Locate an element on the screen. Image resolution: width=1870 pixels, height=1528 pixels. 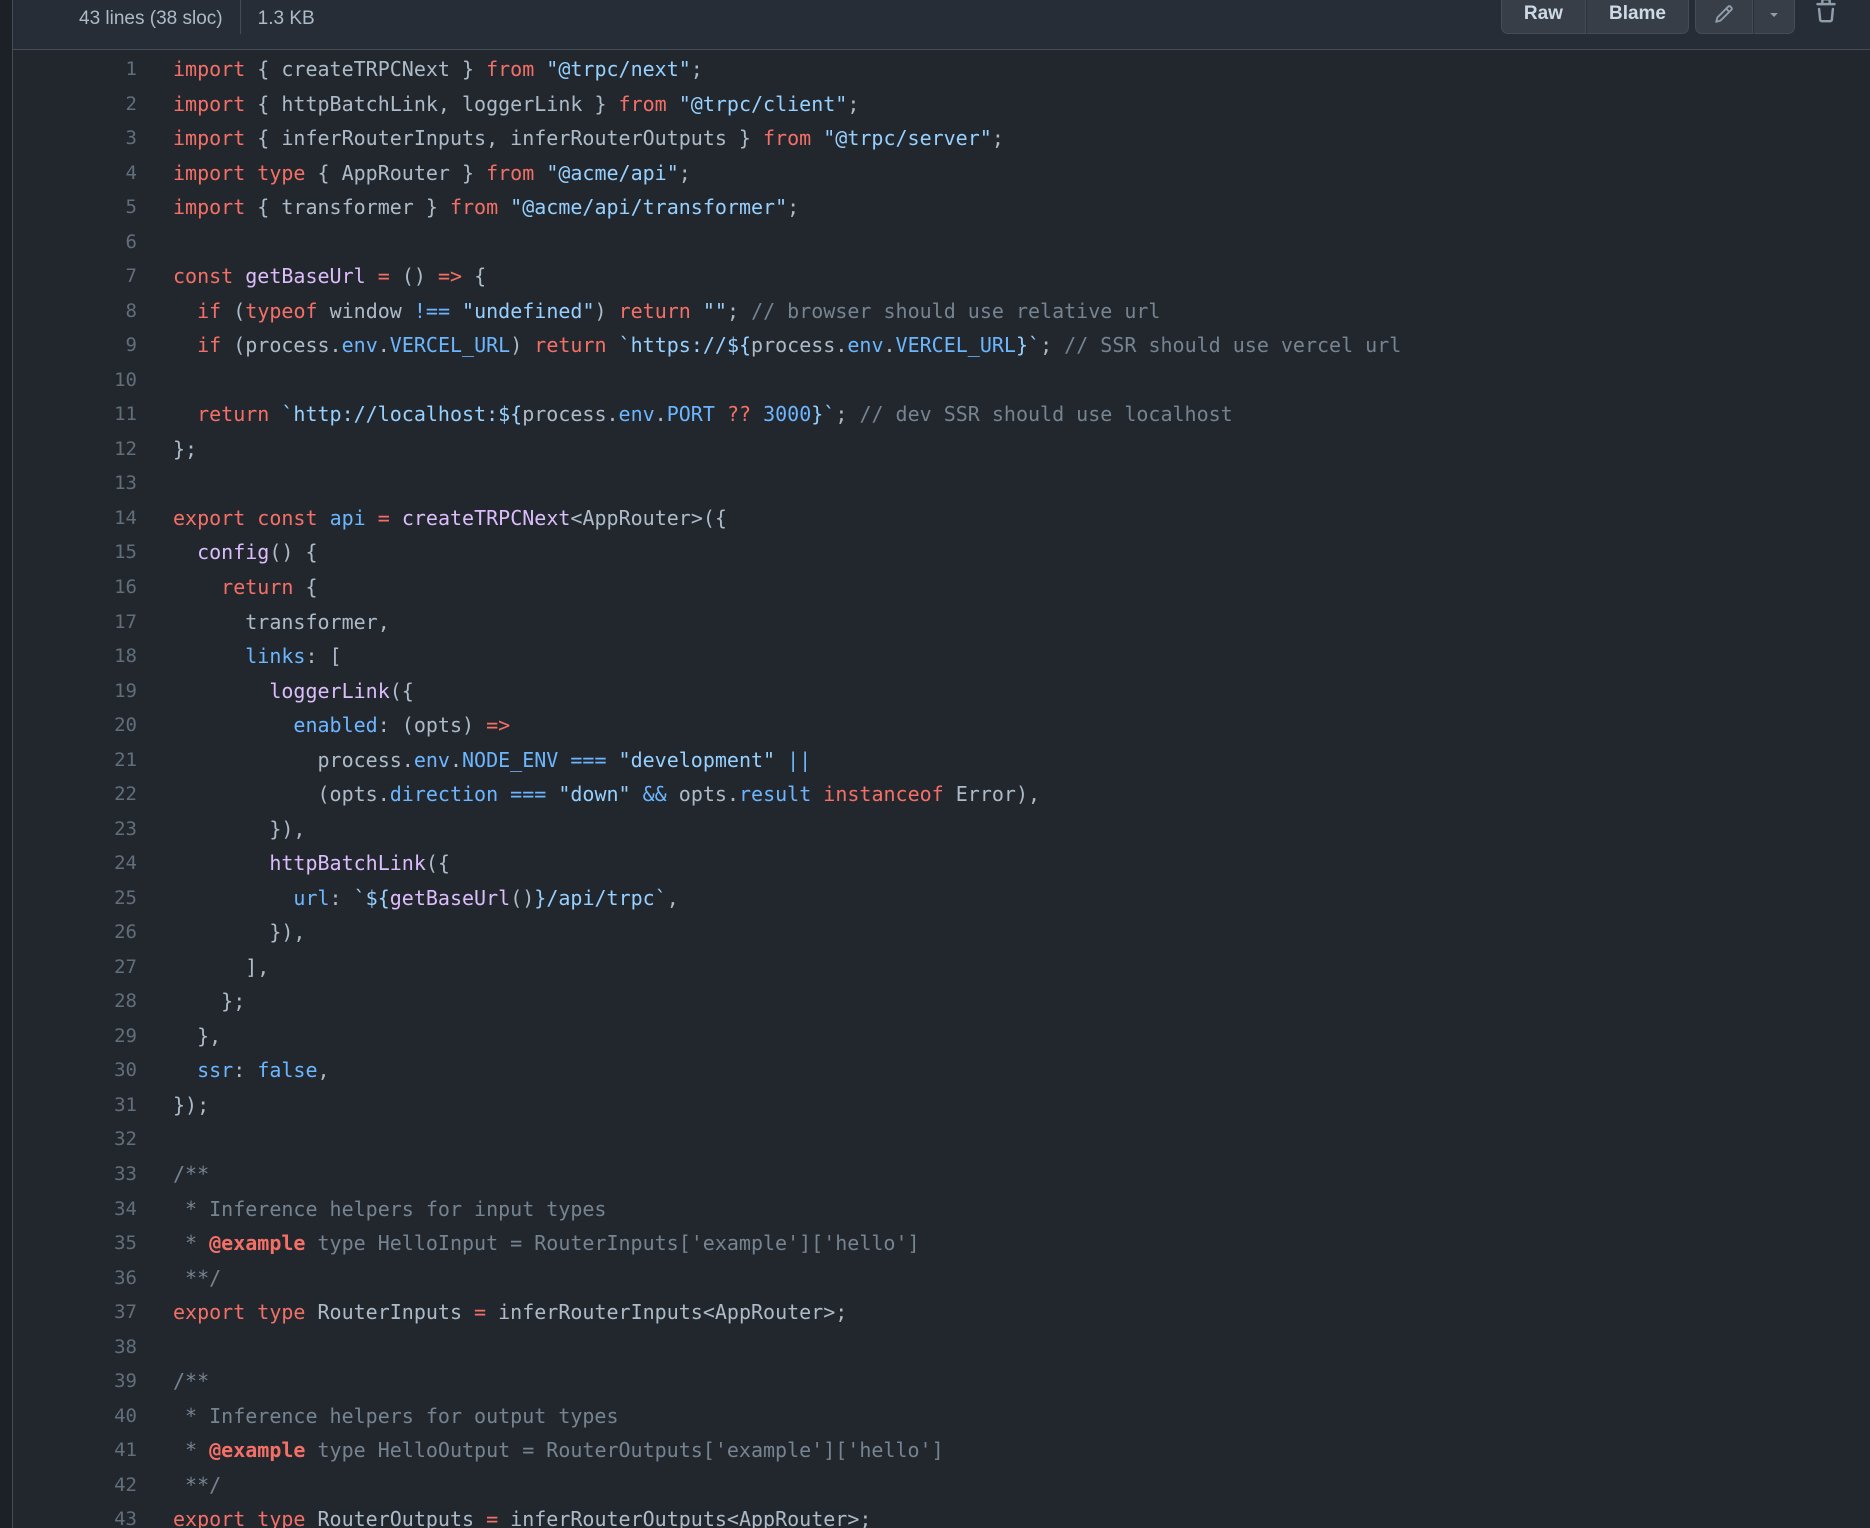
delete-file-button is located at coordinates (1826, 12).